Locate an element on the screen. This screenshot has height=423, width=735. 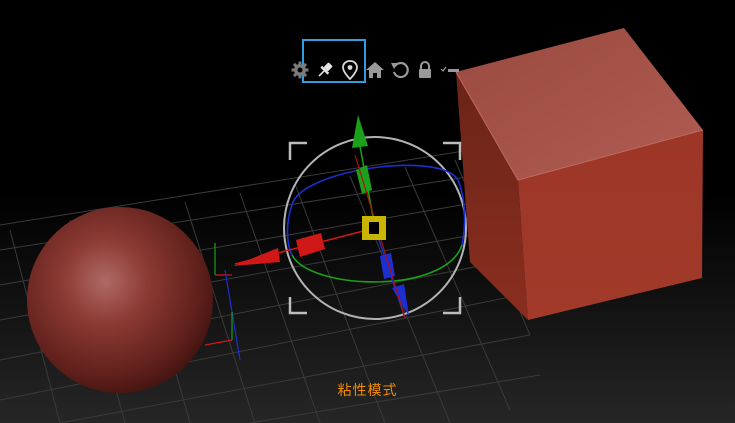
reset-icon is located at coordinates (400, 70).